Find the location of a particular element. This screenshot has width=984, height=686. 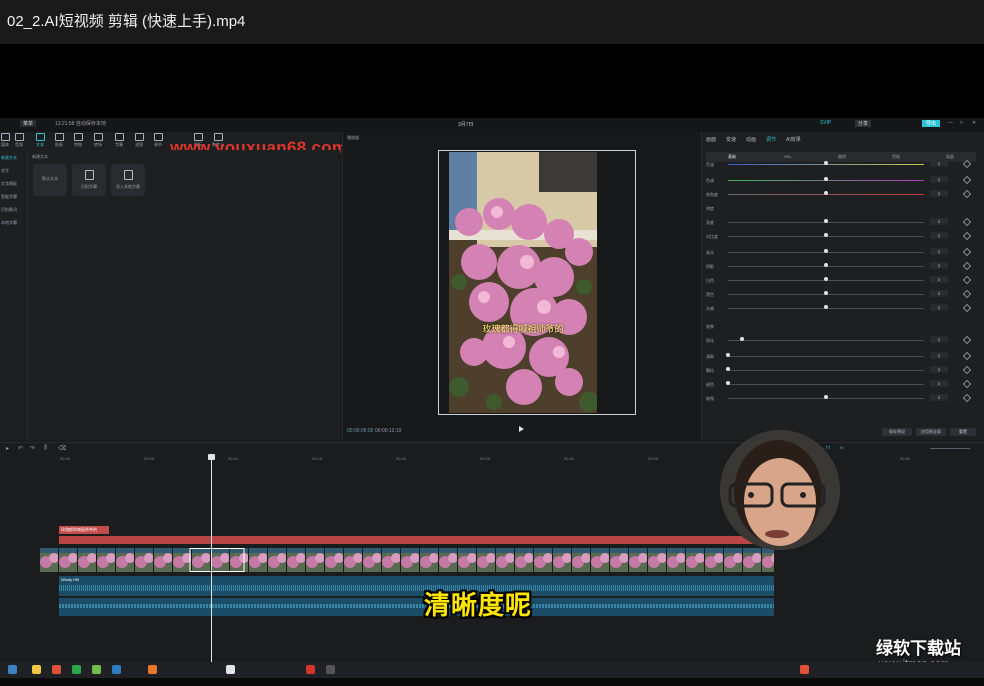

minimize-icon: — is located at coordinates (950, 123).